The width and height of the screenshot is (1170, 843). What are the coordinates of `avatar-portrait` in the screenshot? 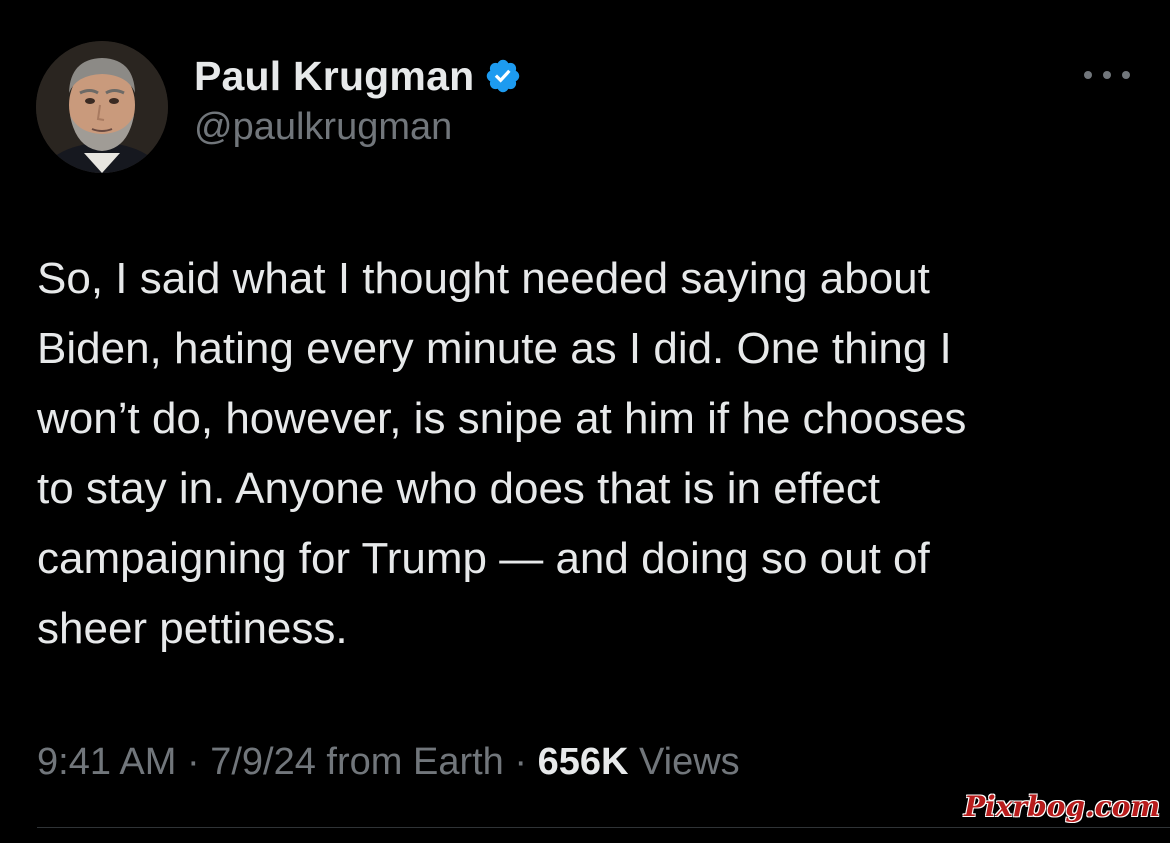 It's located at (102, 107).